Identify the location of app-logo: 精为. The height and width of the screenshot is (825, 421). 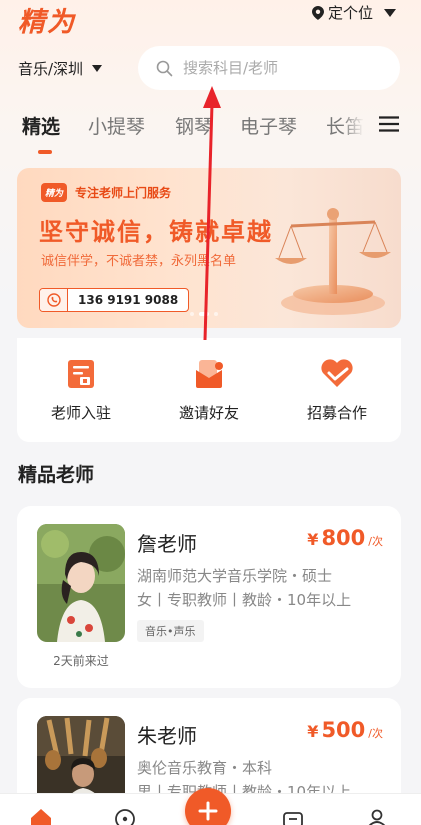
(47, 22).